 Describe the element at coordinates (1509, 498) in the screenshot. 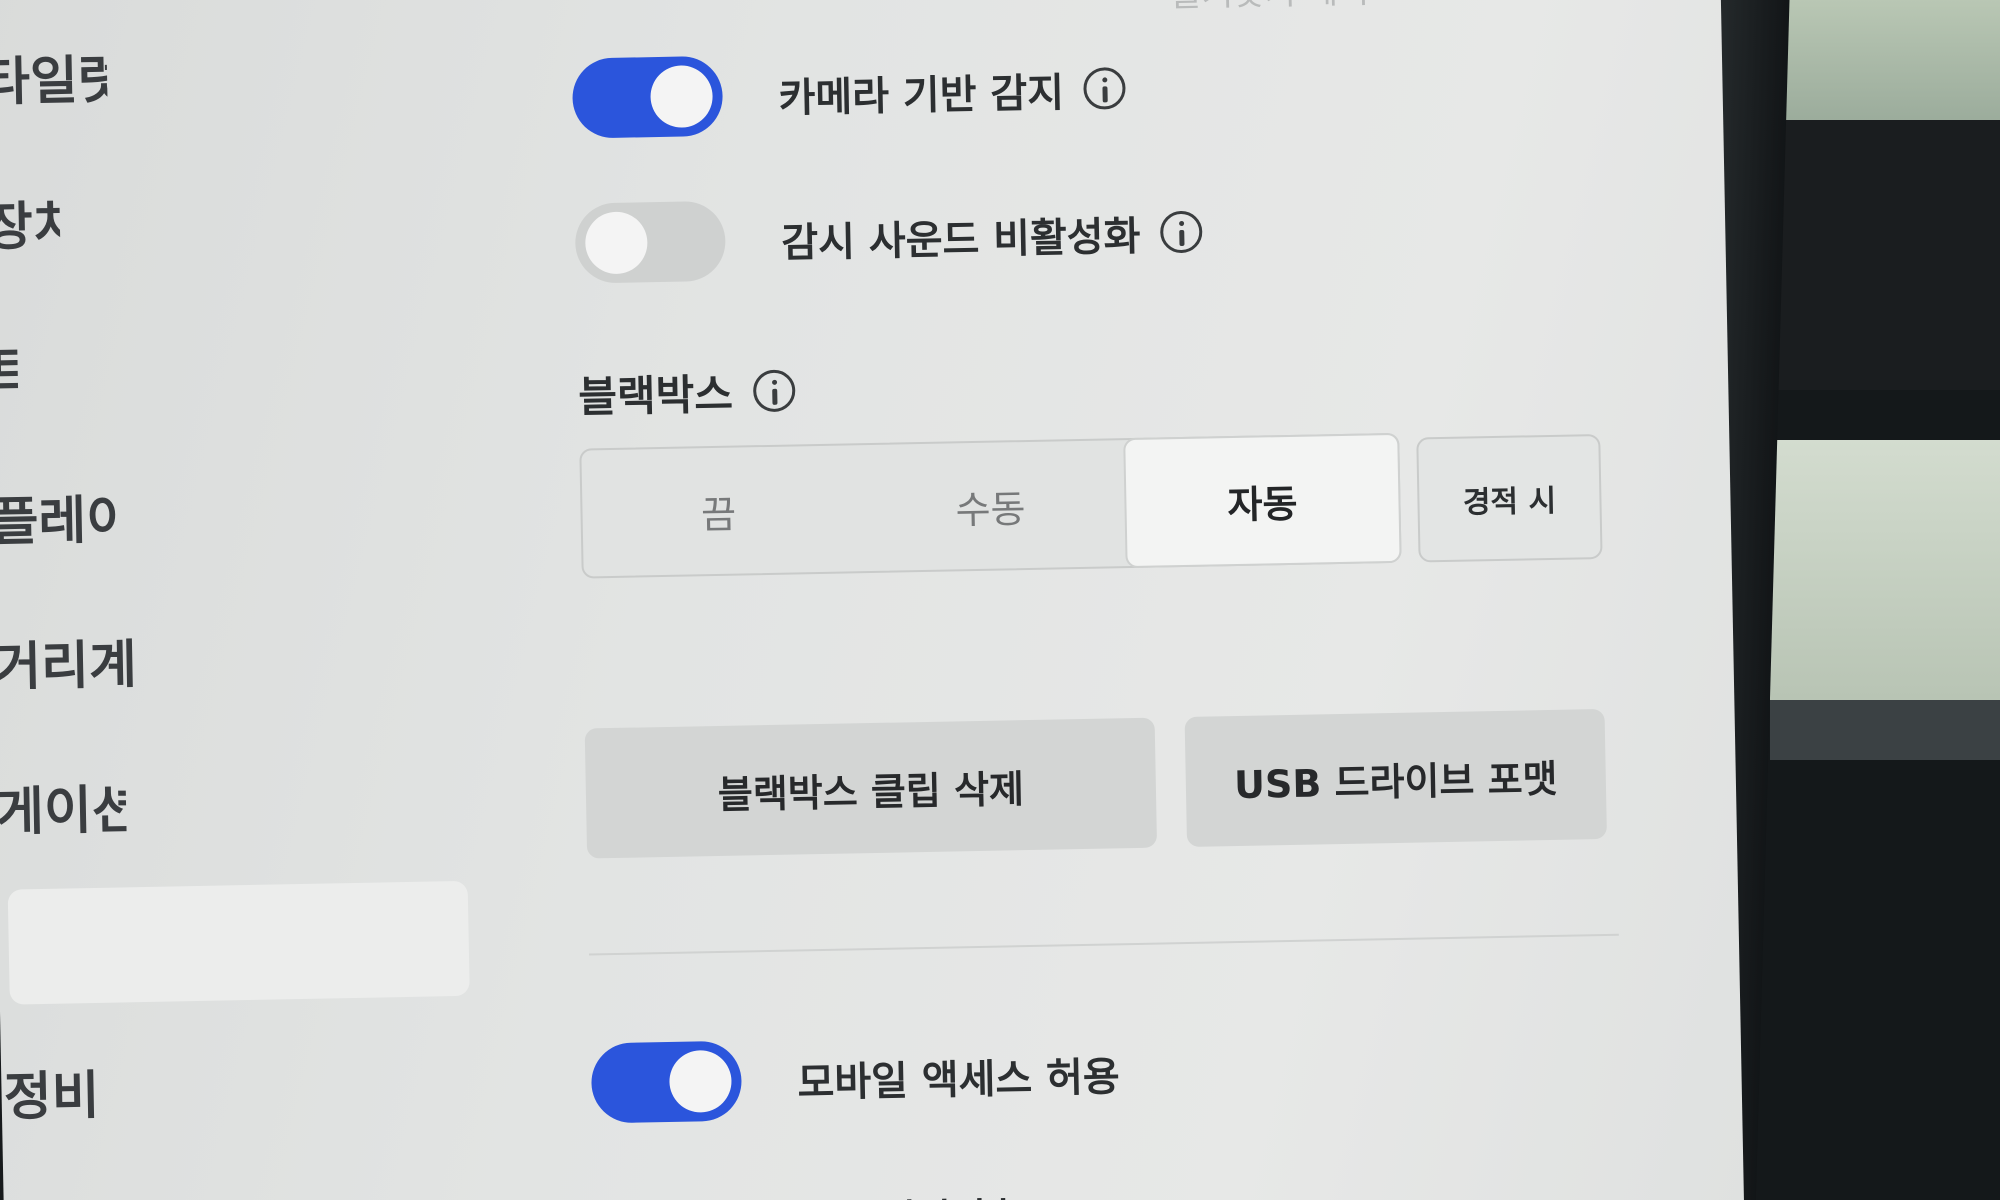

I see `dashcam-on-honk-button: 경적 시` at that location.